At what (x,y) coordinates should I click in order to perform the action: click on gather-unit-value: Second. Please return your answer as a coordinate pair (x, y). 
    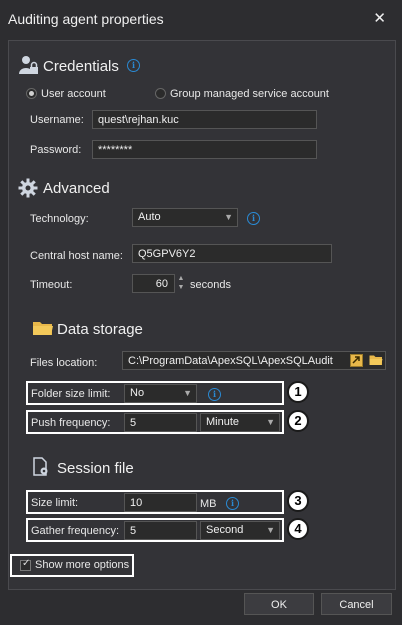
    Looking at the image, I should click on (225, 530).